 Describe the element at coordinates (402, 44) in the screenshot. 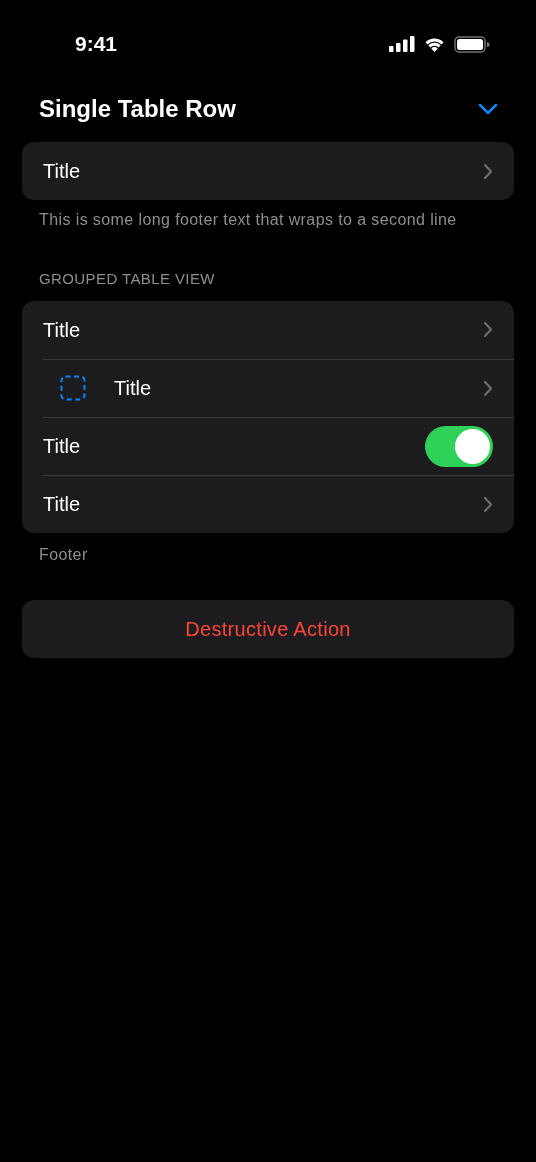

I see `signal-icon` at that location.